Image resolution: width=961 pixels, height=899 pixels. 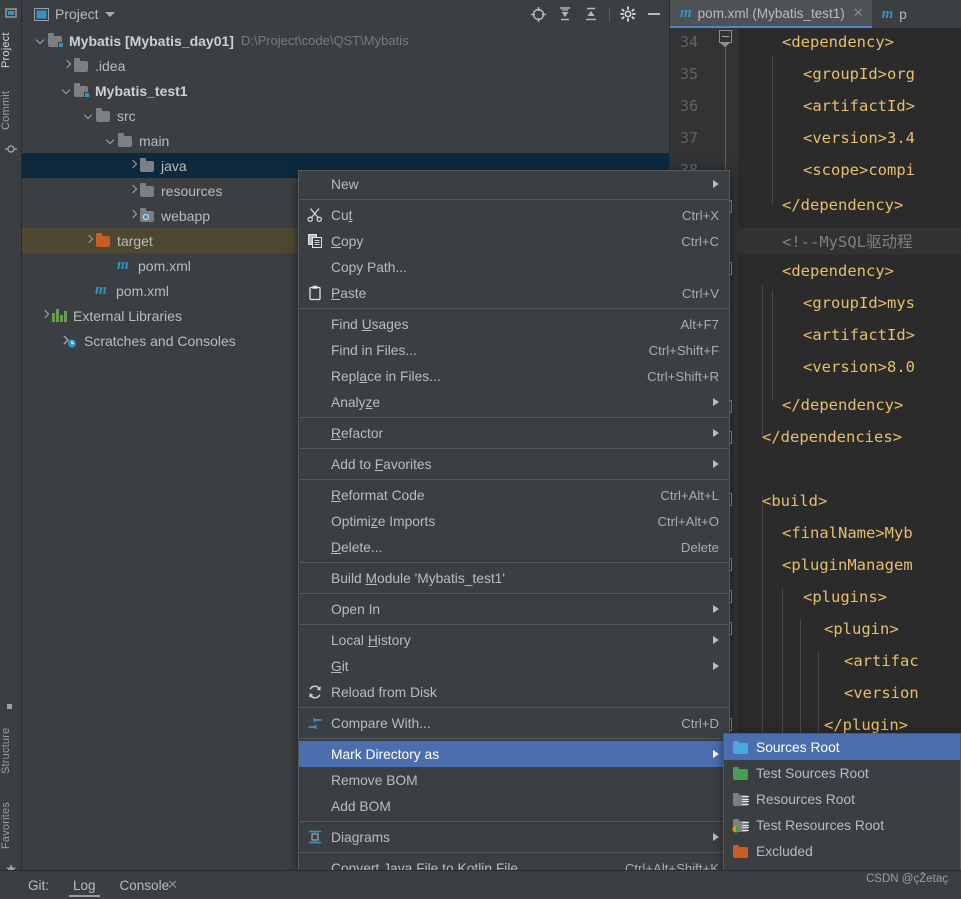 What do you see at coordinates (591, 14) in the screenshot?
I see `collapse-all-icon` at bounding box center [591, 14].